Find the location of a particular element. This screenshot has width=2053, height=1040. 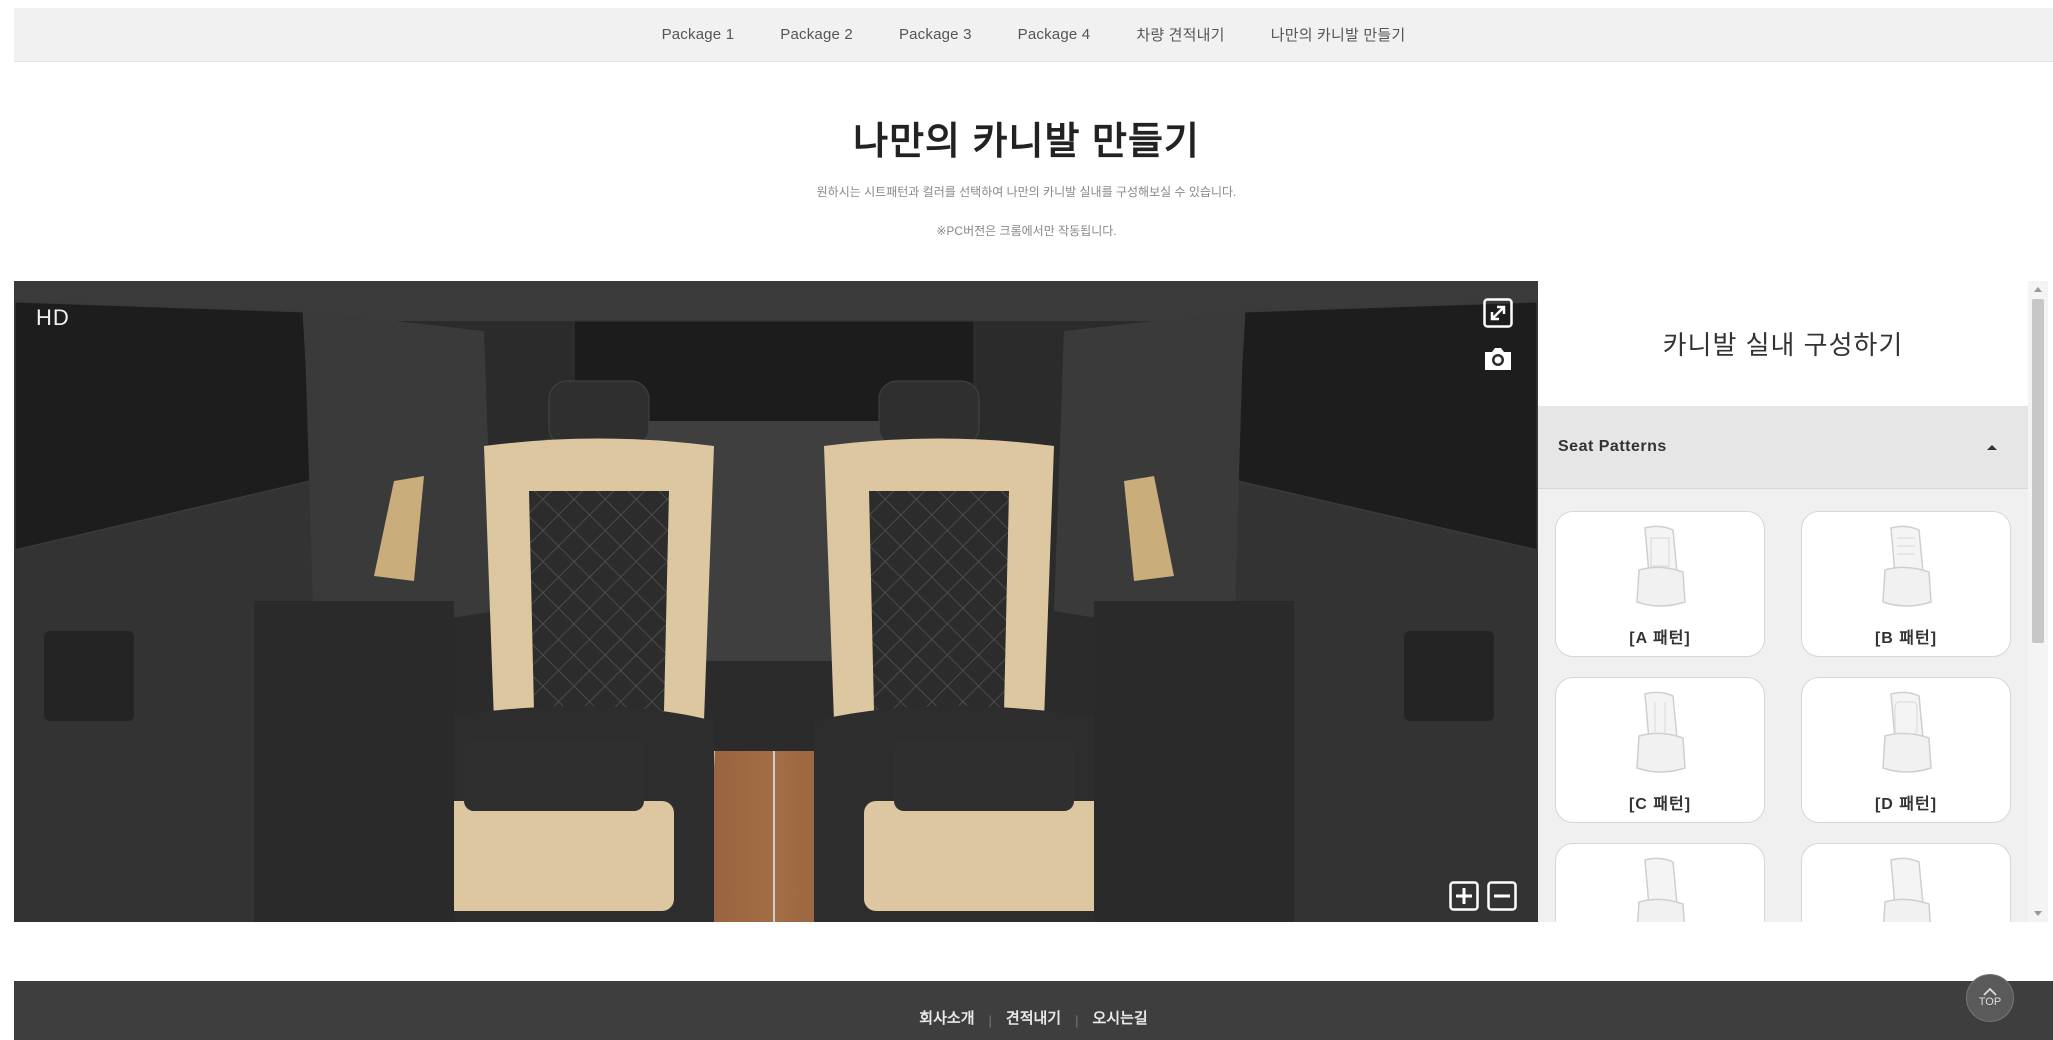

zoom-out-button is located at coordinates (1502, 896).